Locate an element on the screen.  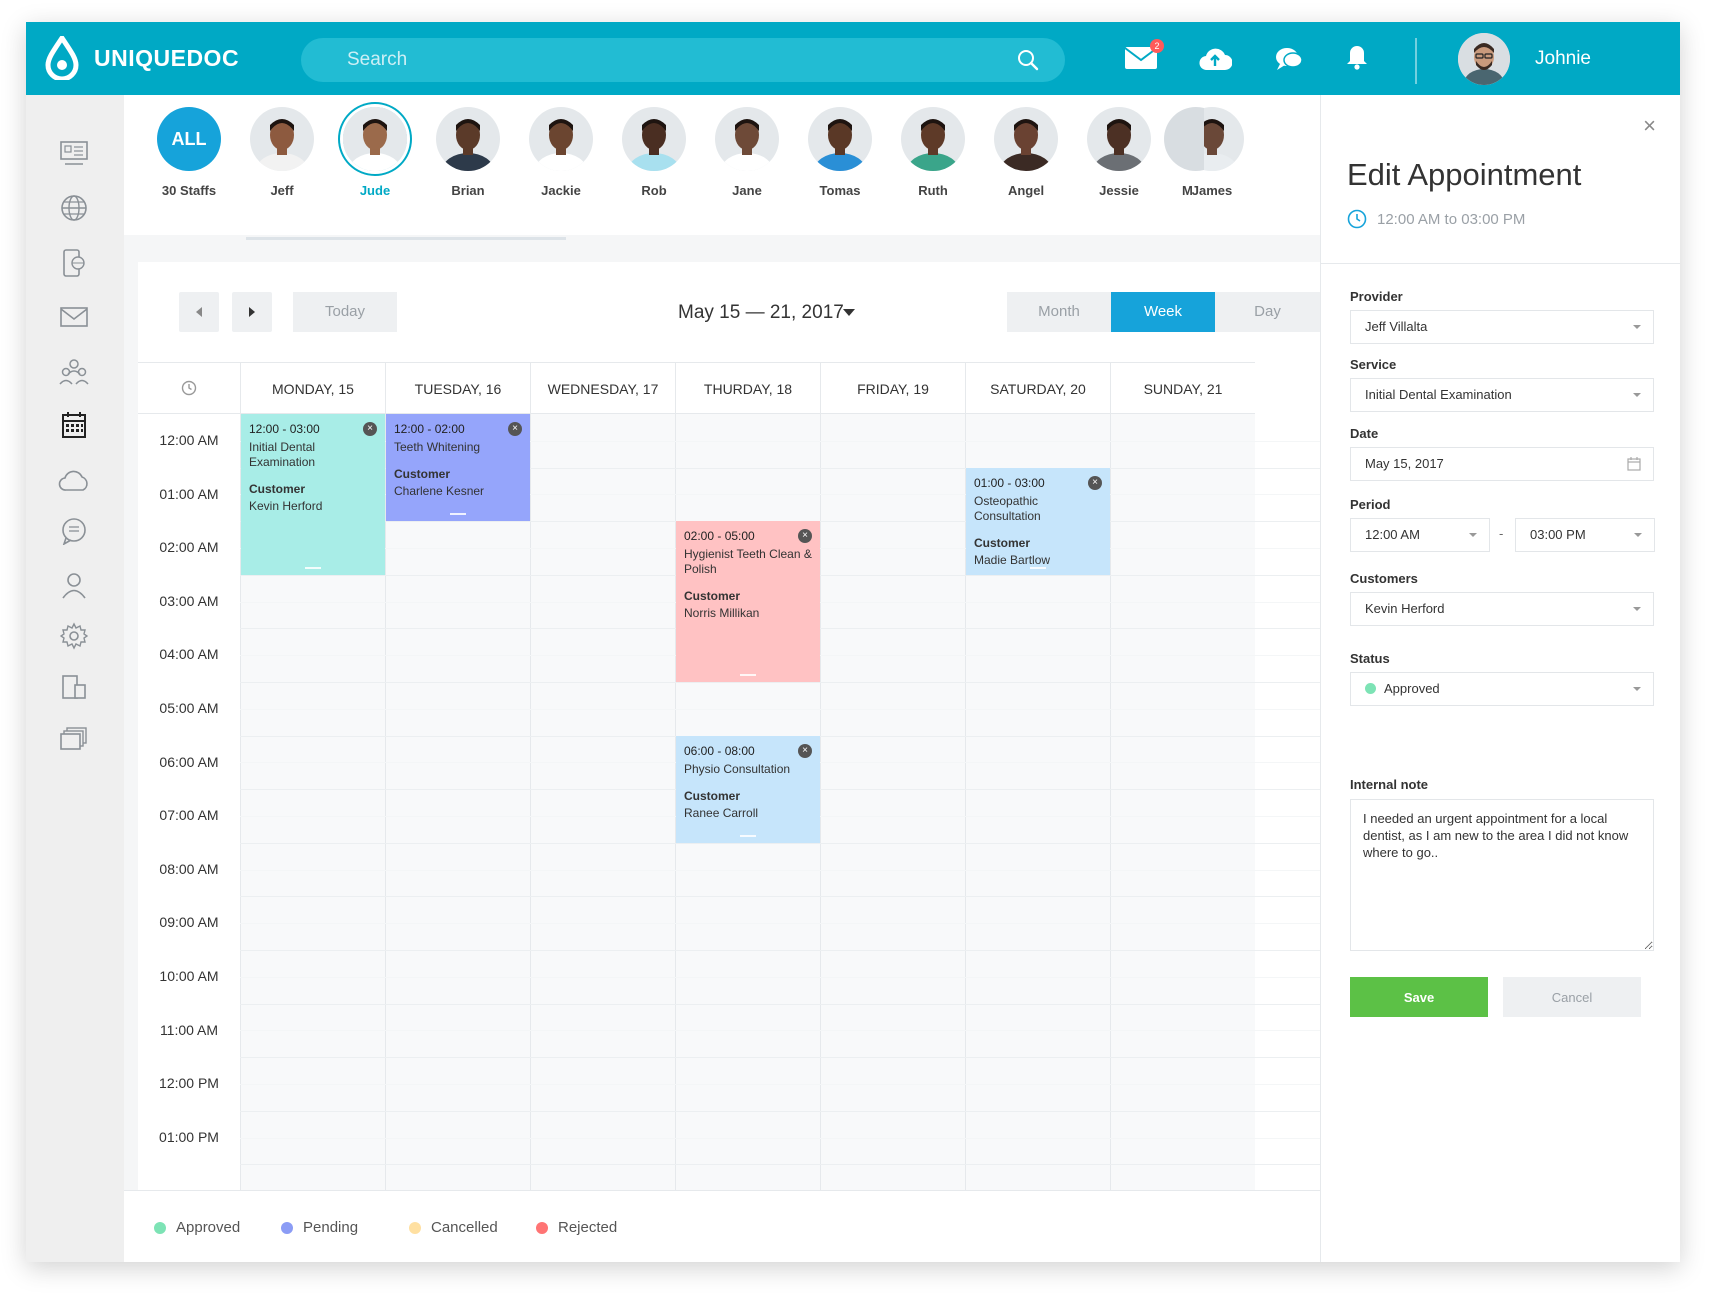
date-field: May 15, 2017 is located at coordinates (1502, 464).